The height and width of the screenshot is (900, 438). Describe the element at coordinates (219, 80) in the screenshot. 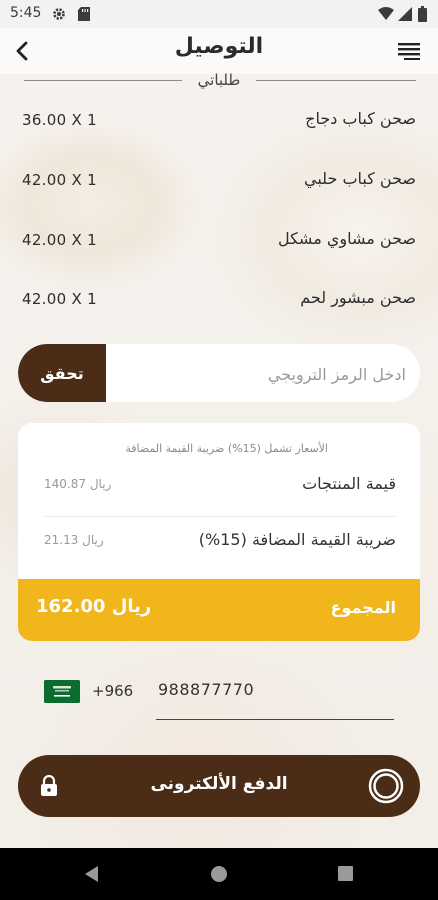

I see `orders-section-title: طلباتي` at that location.